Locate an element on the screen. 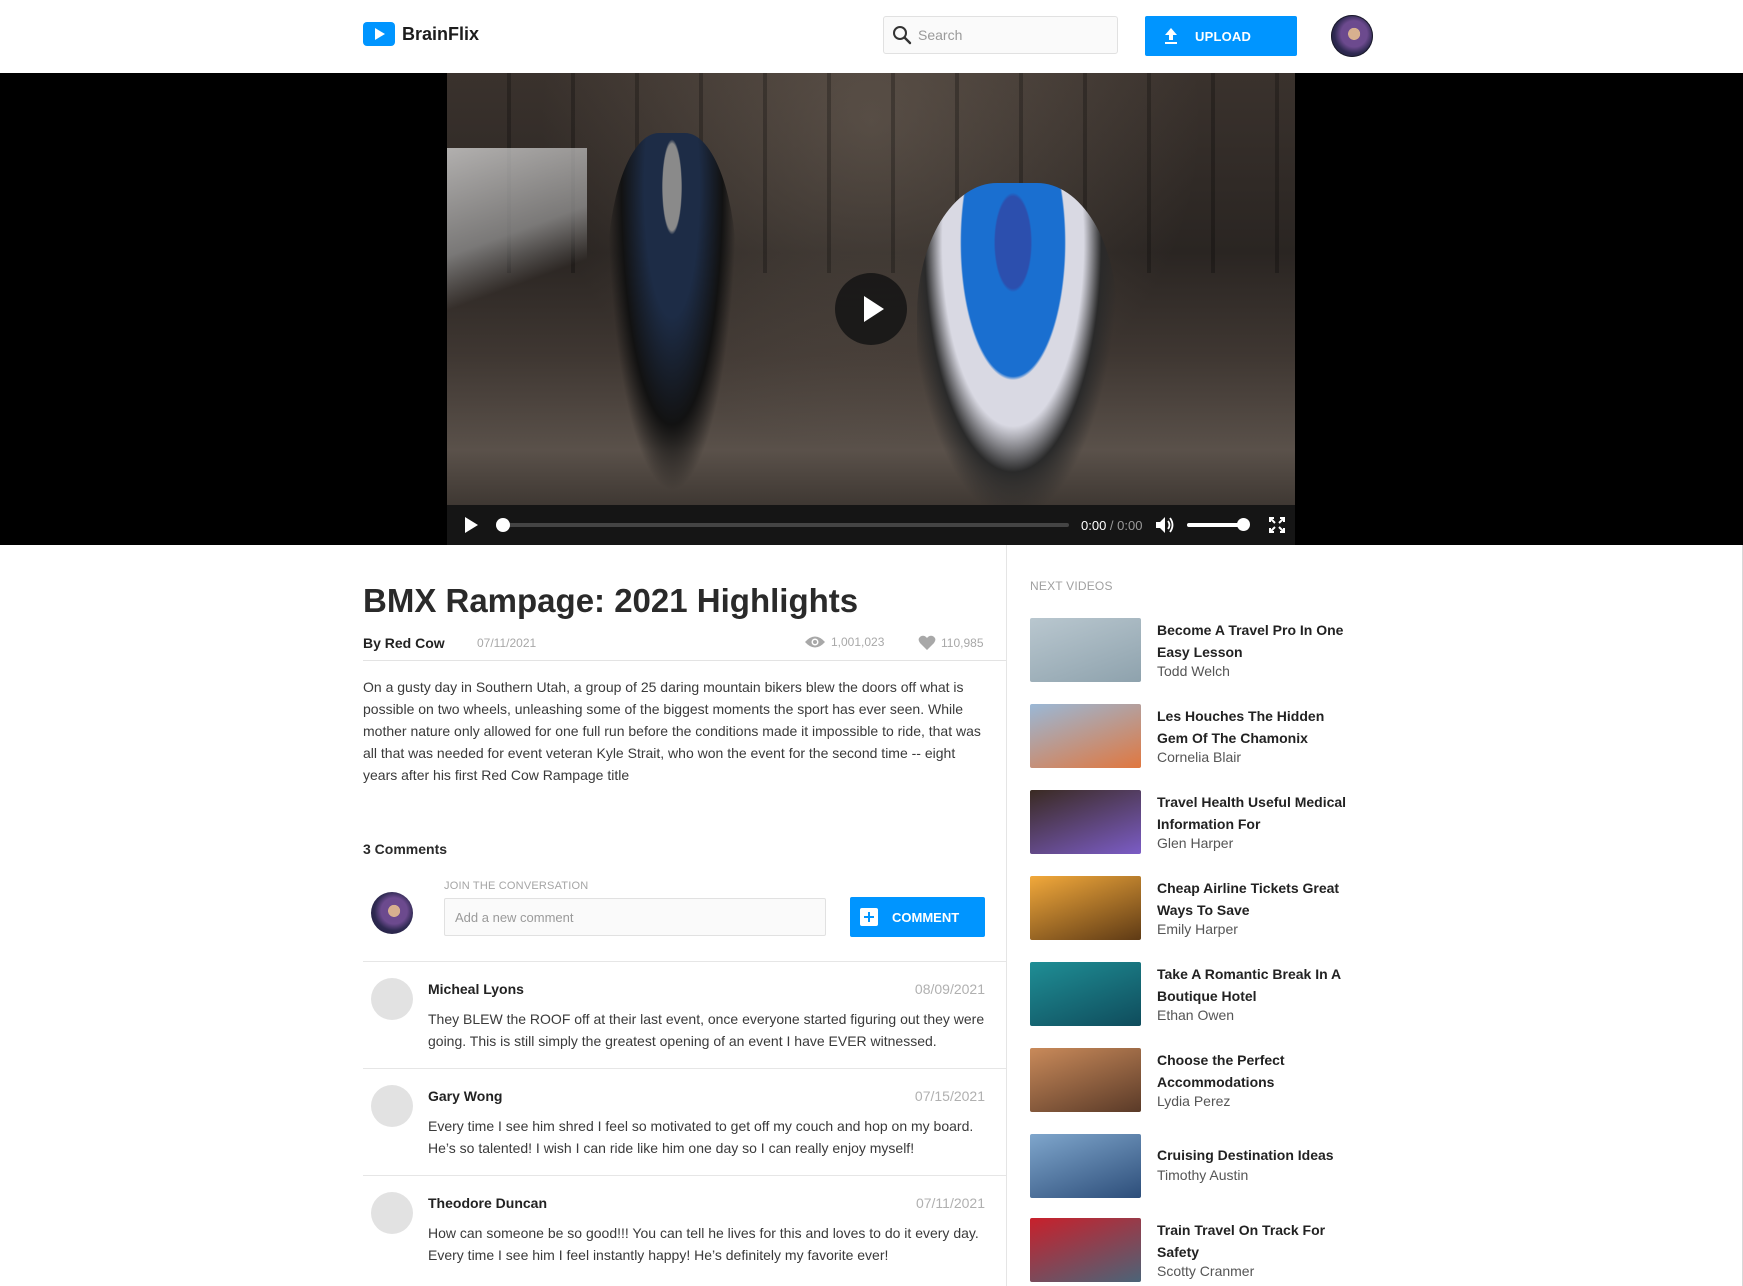 This screenshot has height=1286, width=1743. next-video-author: Glen Harper is located at coordinates (1195, 843).